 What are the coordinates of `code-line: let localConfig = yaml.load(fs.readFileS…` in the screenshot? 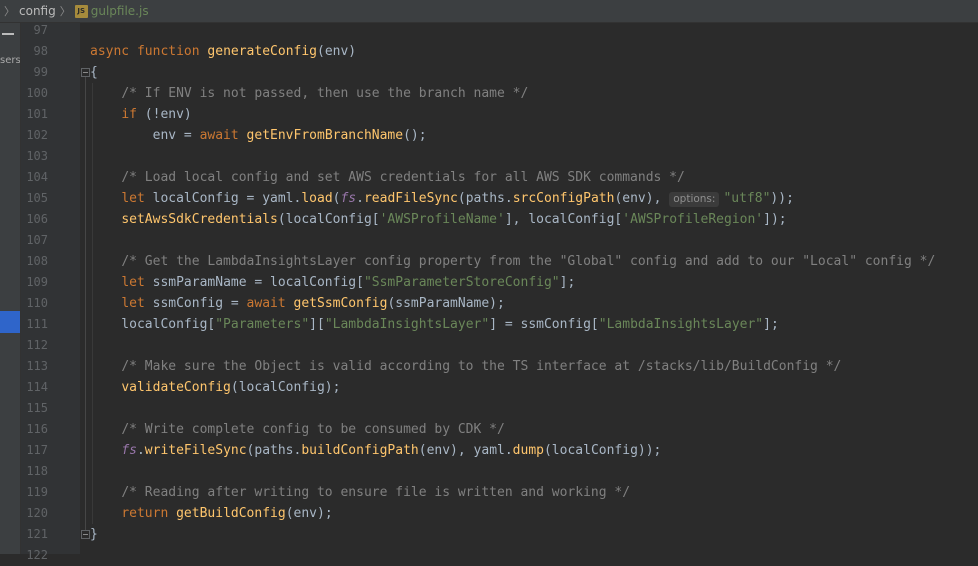 It's located at (442, 198).